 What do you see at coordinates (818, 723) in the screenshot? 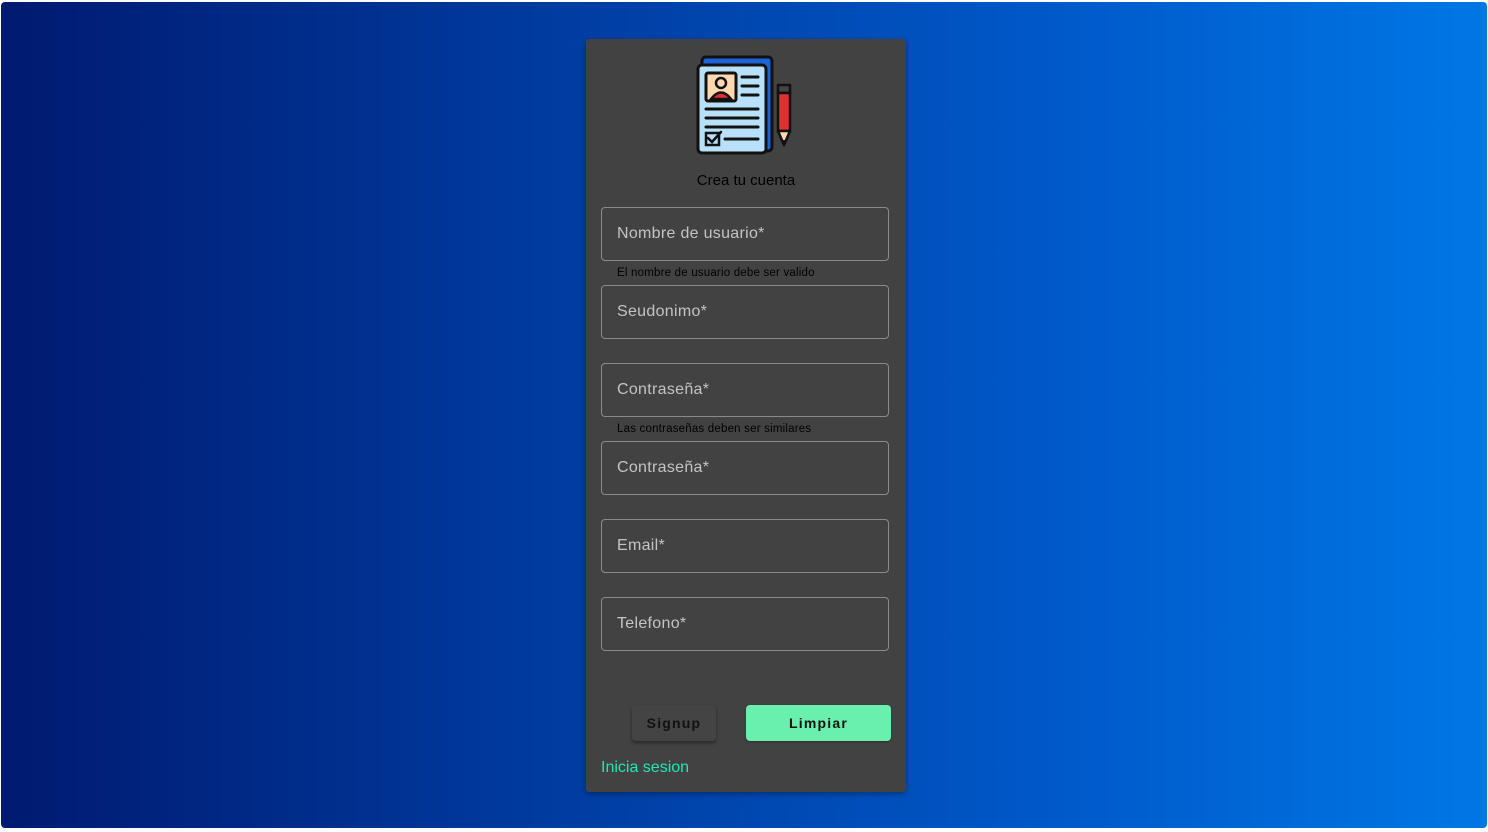
I see `clear-button: Limpiar` at bounding box center [818, 723].